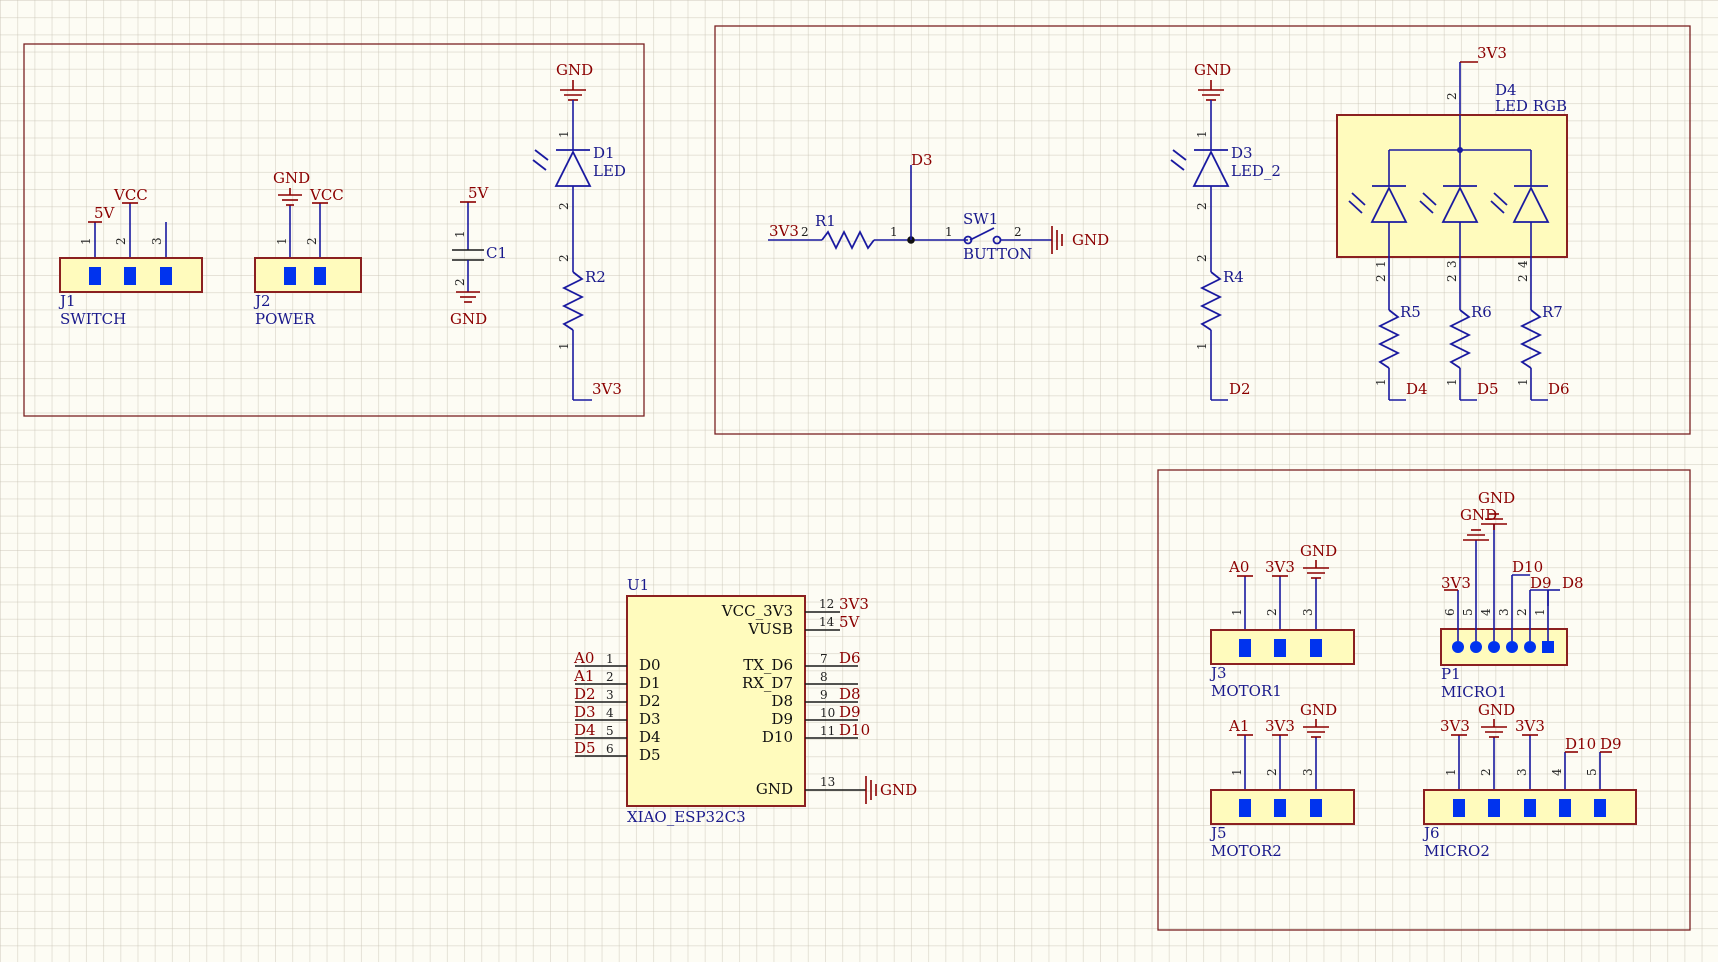 Image resolution: width=1718 pixels, height=962 pixels. Describe the element at coordinates (262, 301) in the screenshot. I see `ref-j2: J2` at that location.